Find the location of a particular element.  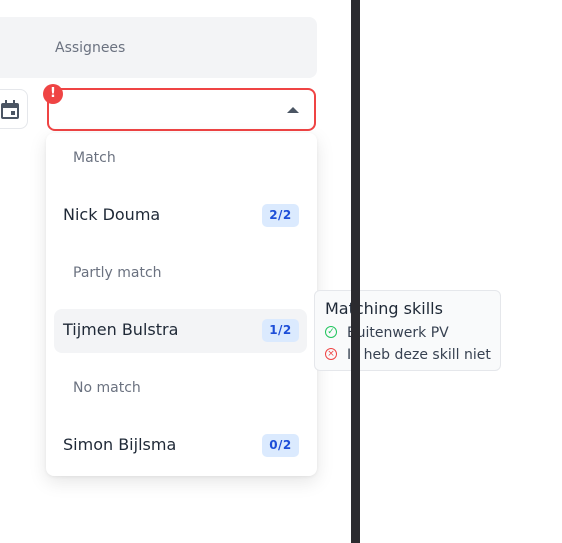

group-label-no-match: No match is located at coordinates (107, 388).